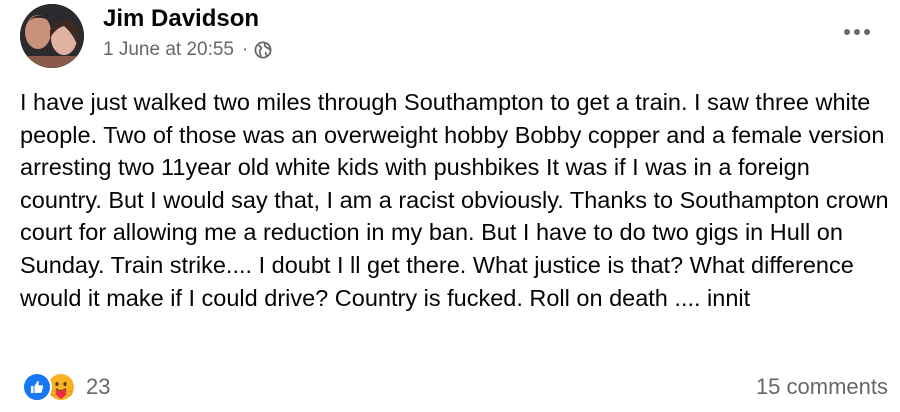 This screenshot has height=412, width=900. What do you see at coordinates (187, 19) in the screenshot?
I see `author-name: Jim Davidson` at bounding box center [187, 19].